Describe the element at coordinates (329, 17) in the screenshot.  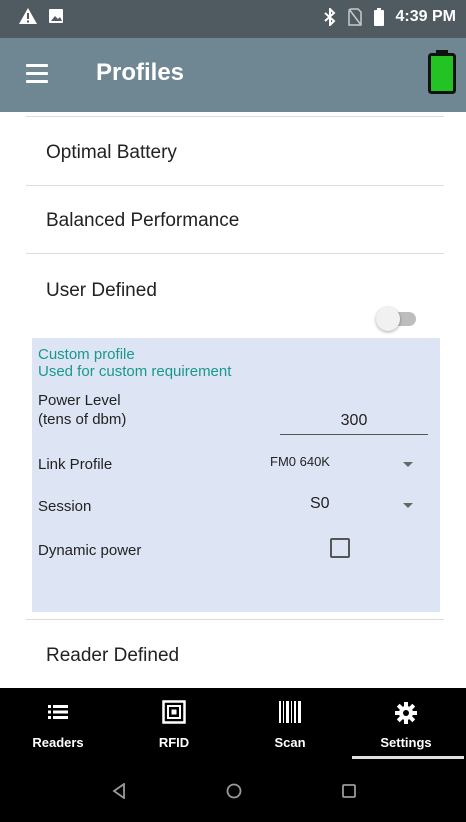
I see `bluetooth-icon` at that location.